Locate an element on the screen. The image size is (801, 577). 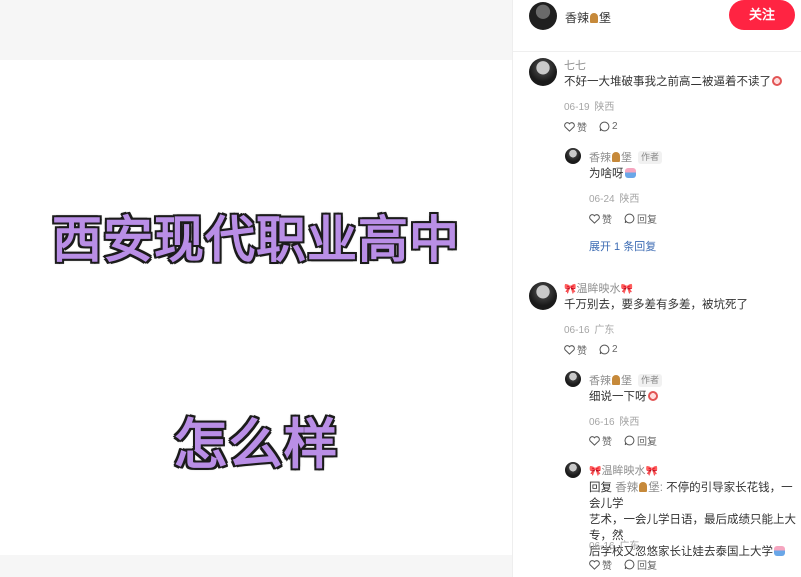
image-title-line2: 怎么样 is located at coordinates (255, 445).